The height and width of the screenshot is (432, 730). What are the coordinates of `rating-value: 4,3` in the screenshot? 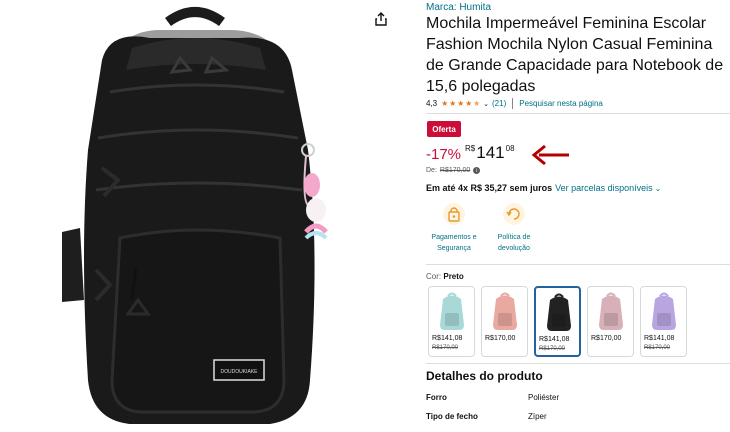 It's located at (432, 103).